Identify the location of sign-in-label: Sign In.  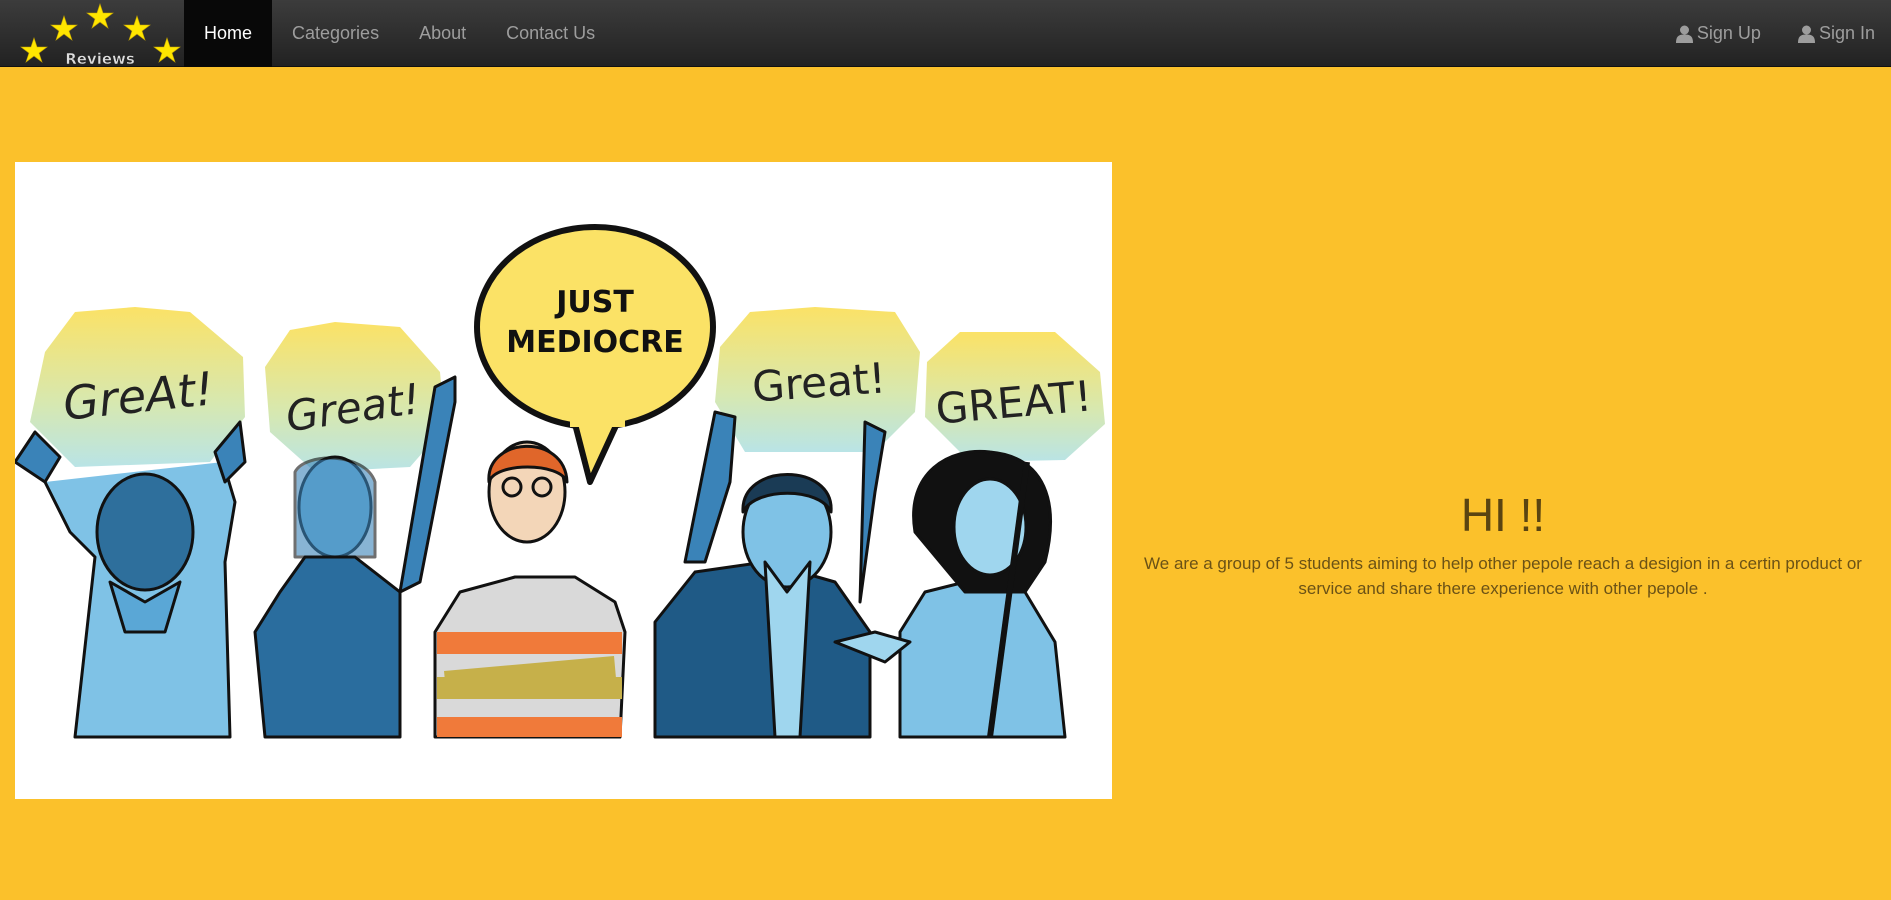
(1846, 33).